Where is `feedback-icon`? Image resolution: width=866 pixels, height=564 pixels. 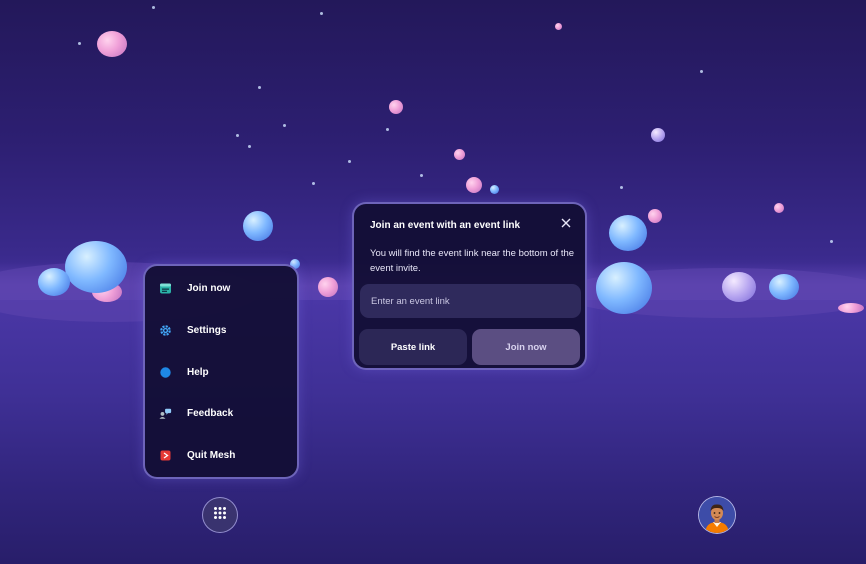 feedback-icon is located at coordinates (165, 413).